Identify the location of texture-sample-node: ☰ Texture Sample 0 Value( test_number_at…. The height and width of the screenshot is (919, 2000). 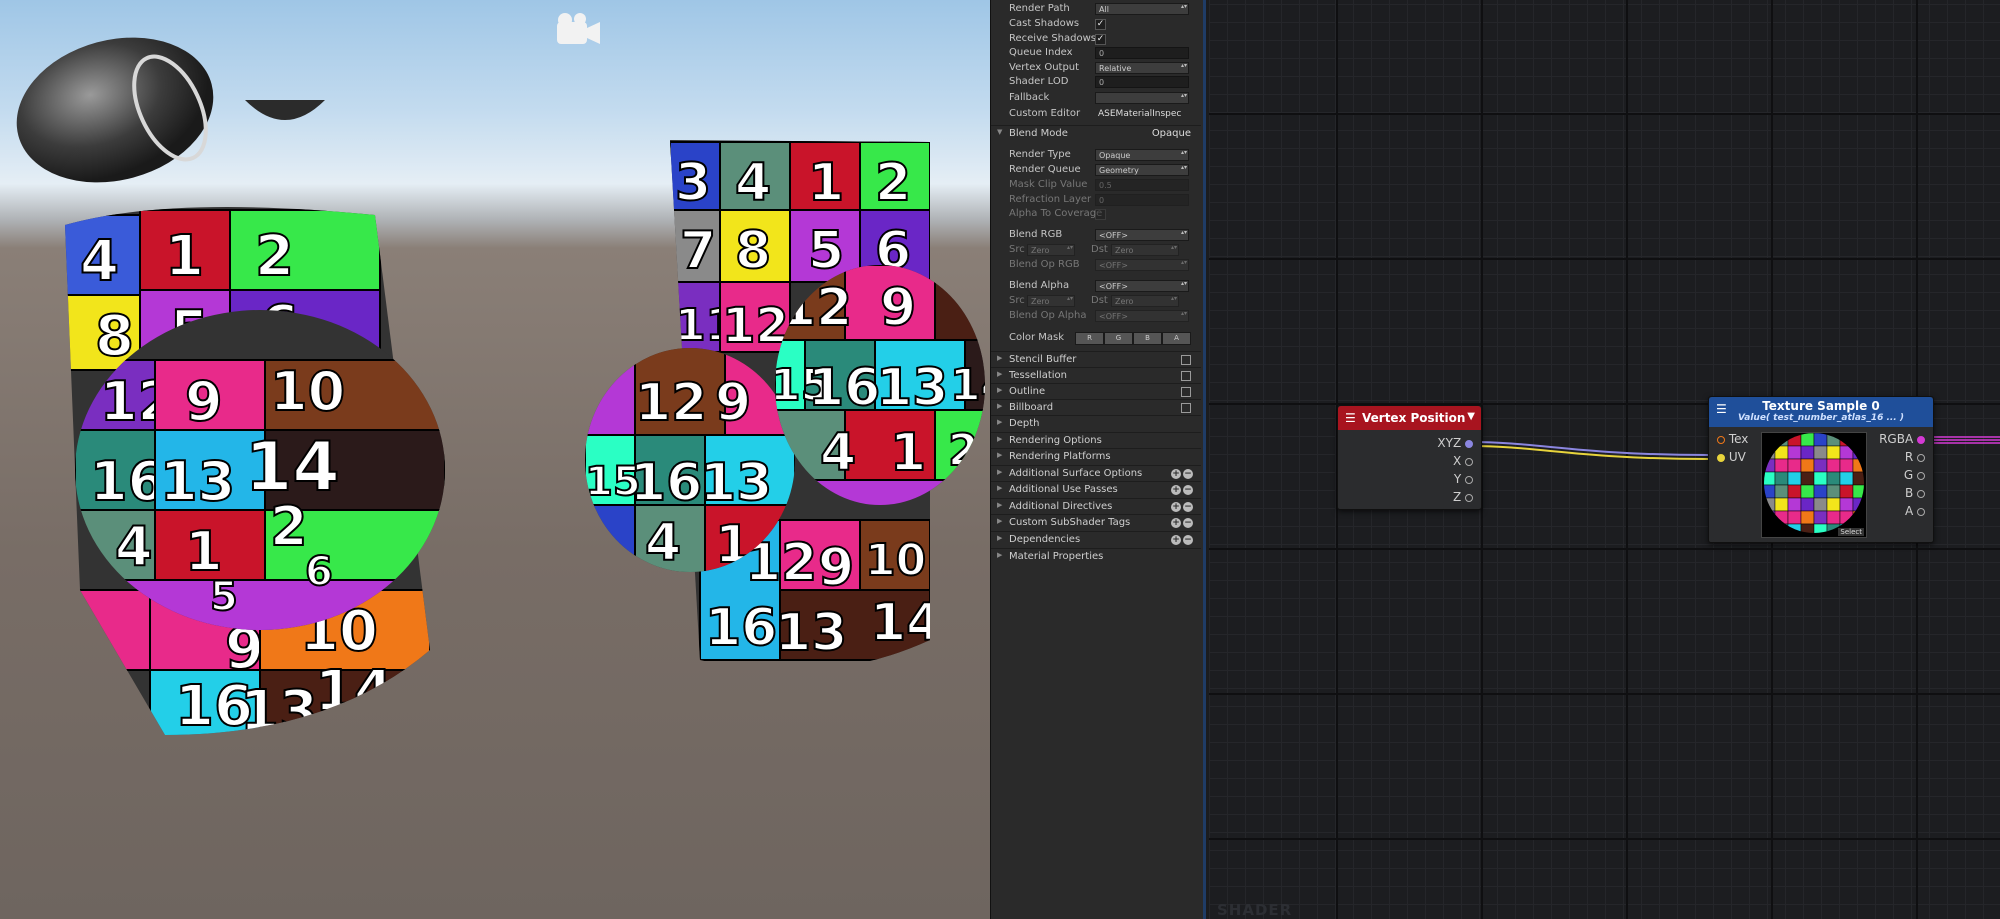
(1821, 469).